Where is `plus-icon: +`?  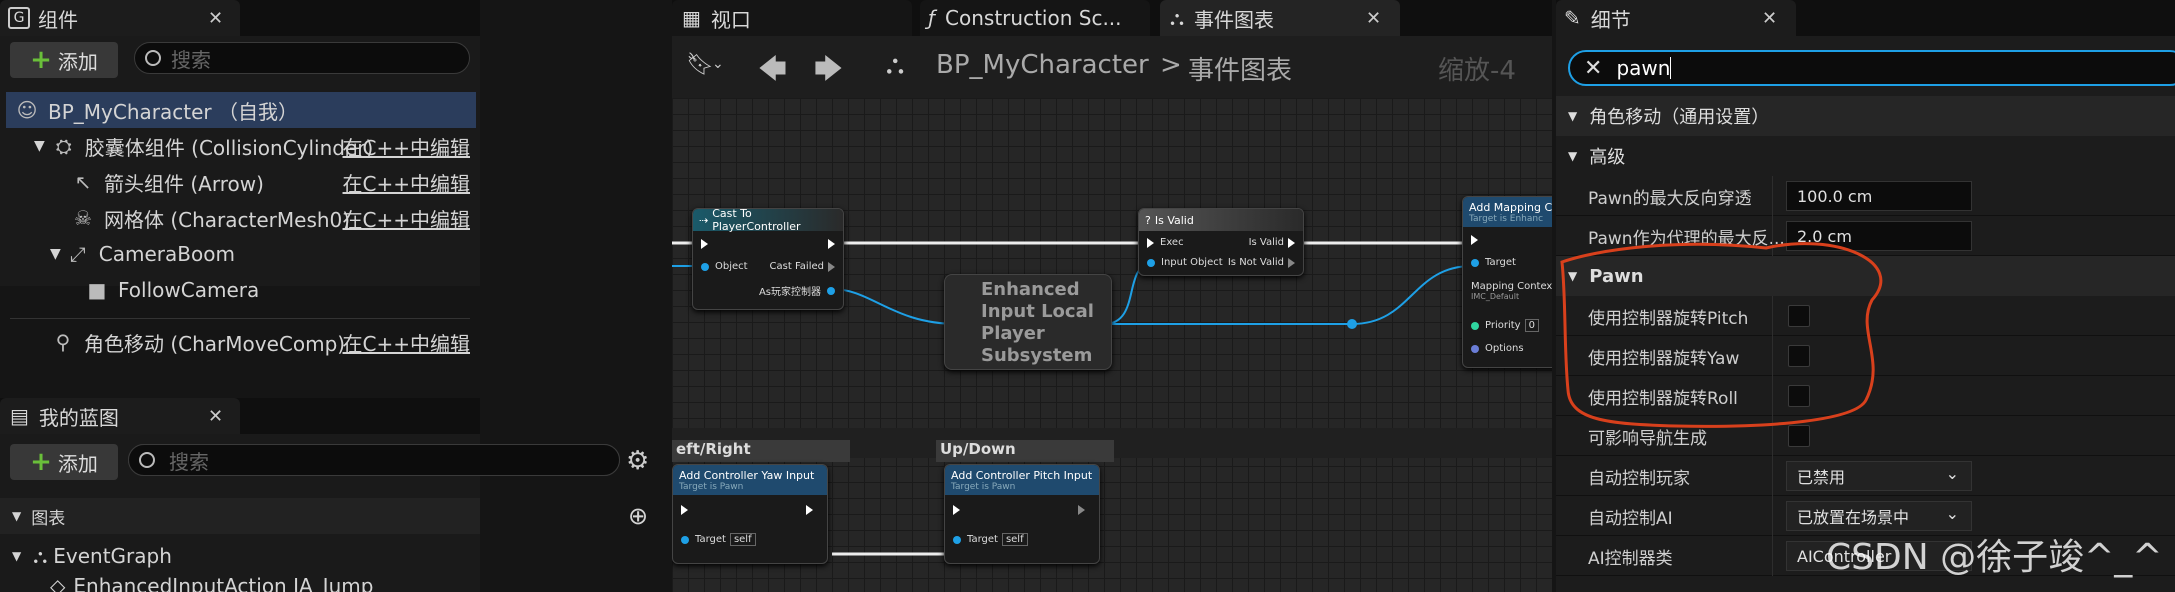
plus-icon: + is located at coordinates (41, 462).